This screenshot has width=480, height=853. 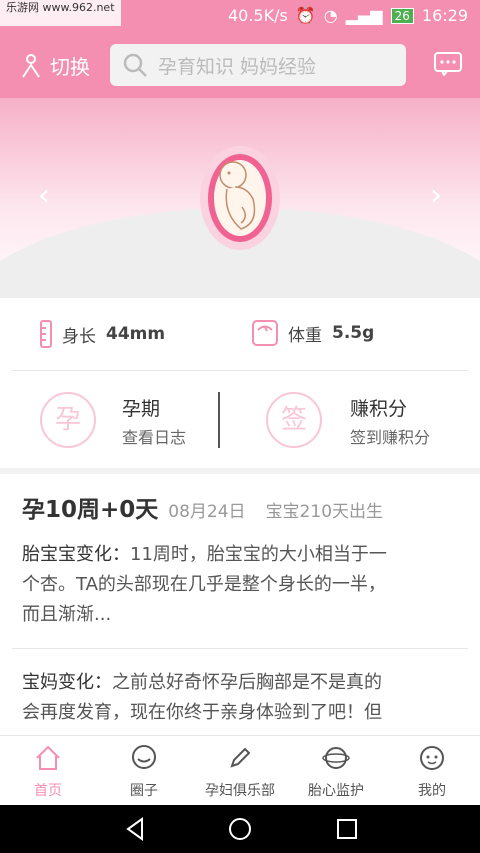 What do you see at coordinates (204, 584) in the screenshot?
I see `baby-change-line-2: 个杏。TA的头部现在几乎是整个身长的一半，` at bounding box center [204, 584].